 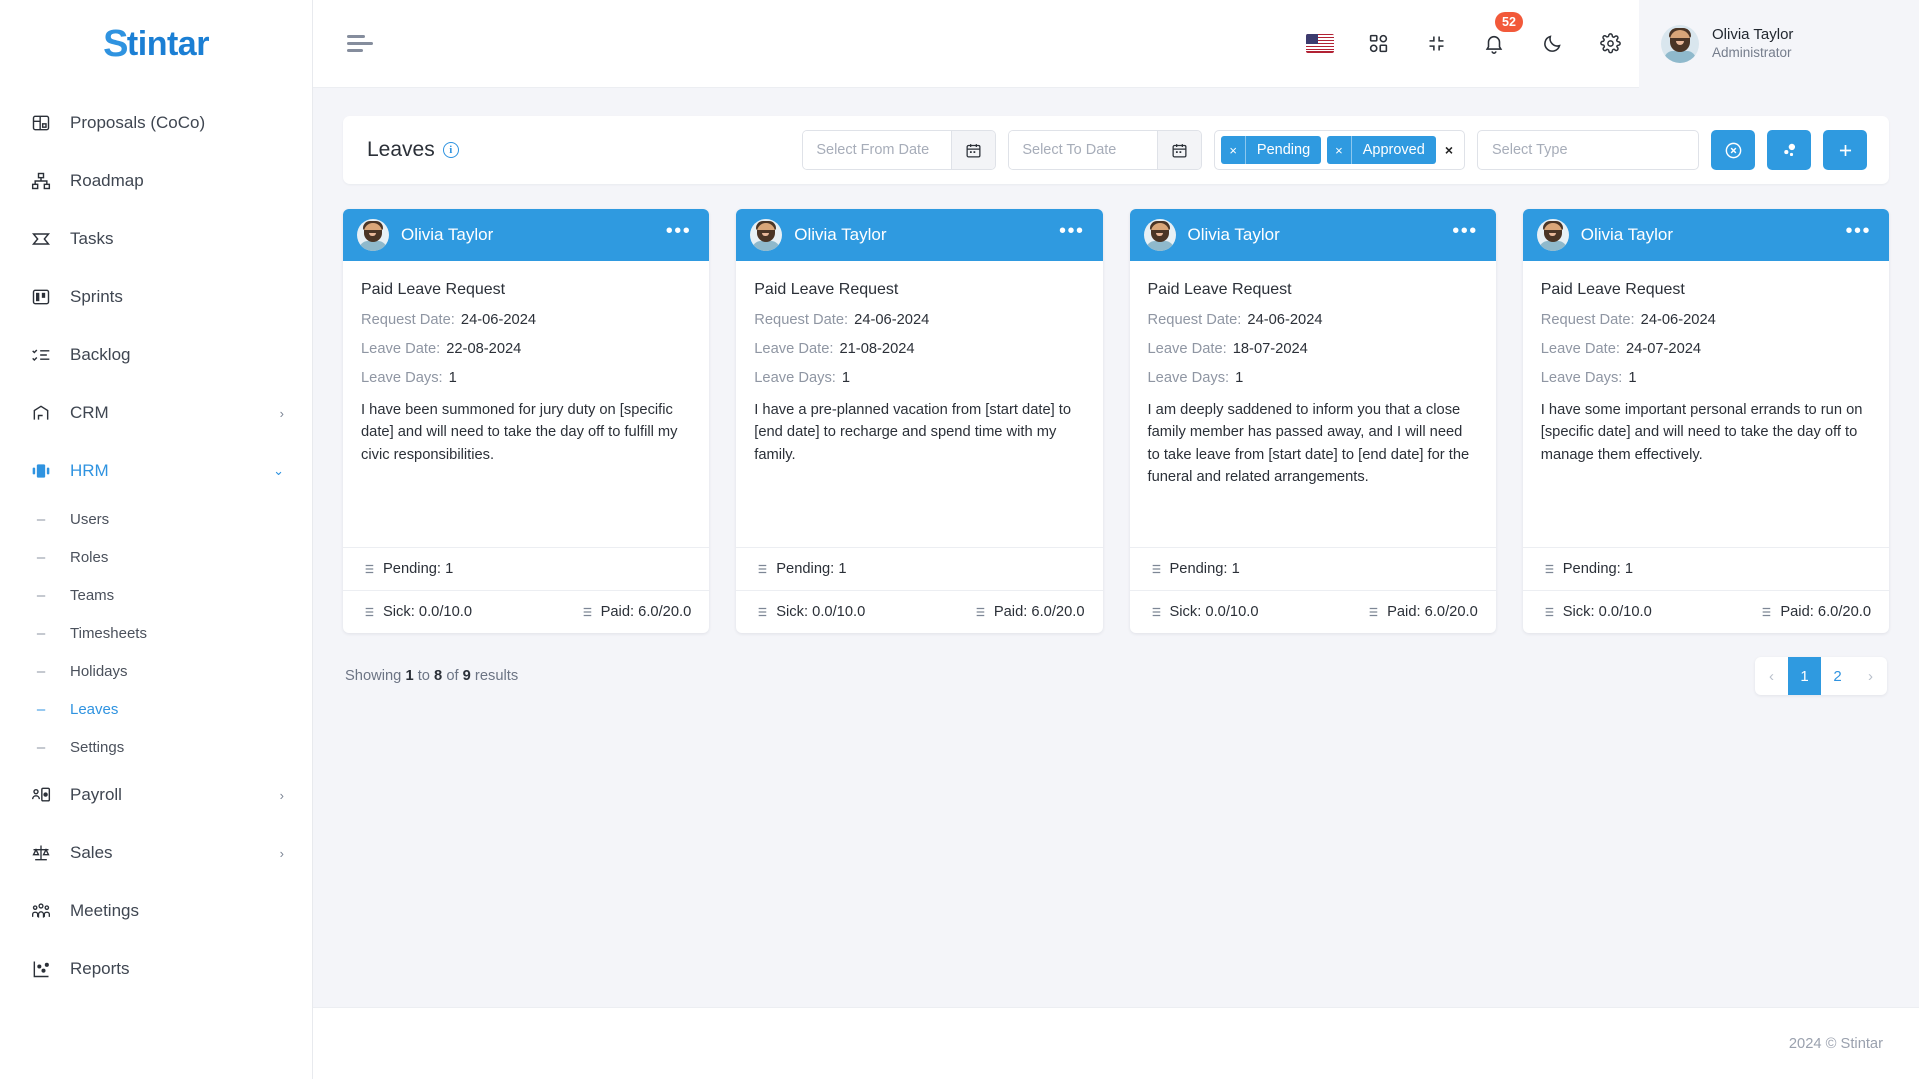 I want to click on page-button-1: 1, so click(x=1804, y=676).